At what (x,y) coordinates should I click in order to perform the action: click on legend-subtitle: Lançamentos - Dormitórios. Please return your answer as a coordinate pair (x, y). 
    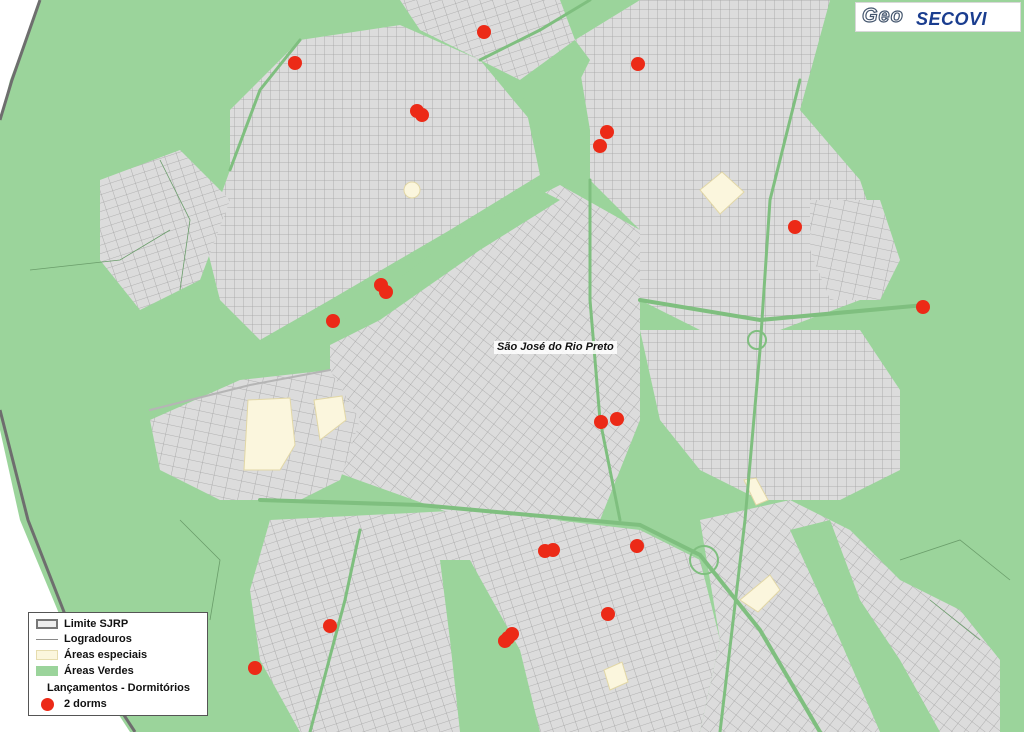
    Looking at the image, I should click on (119, 688).